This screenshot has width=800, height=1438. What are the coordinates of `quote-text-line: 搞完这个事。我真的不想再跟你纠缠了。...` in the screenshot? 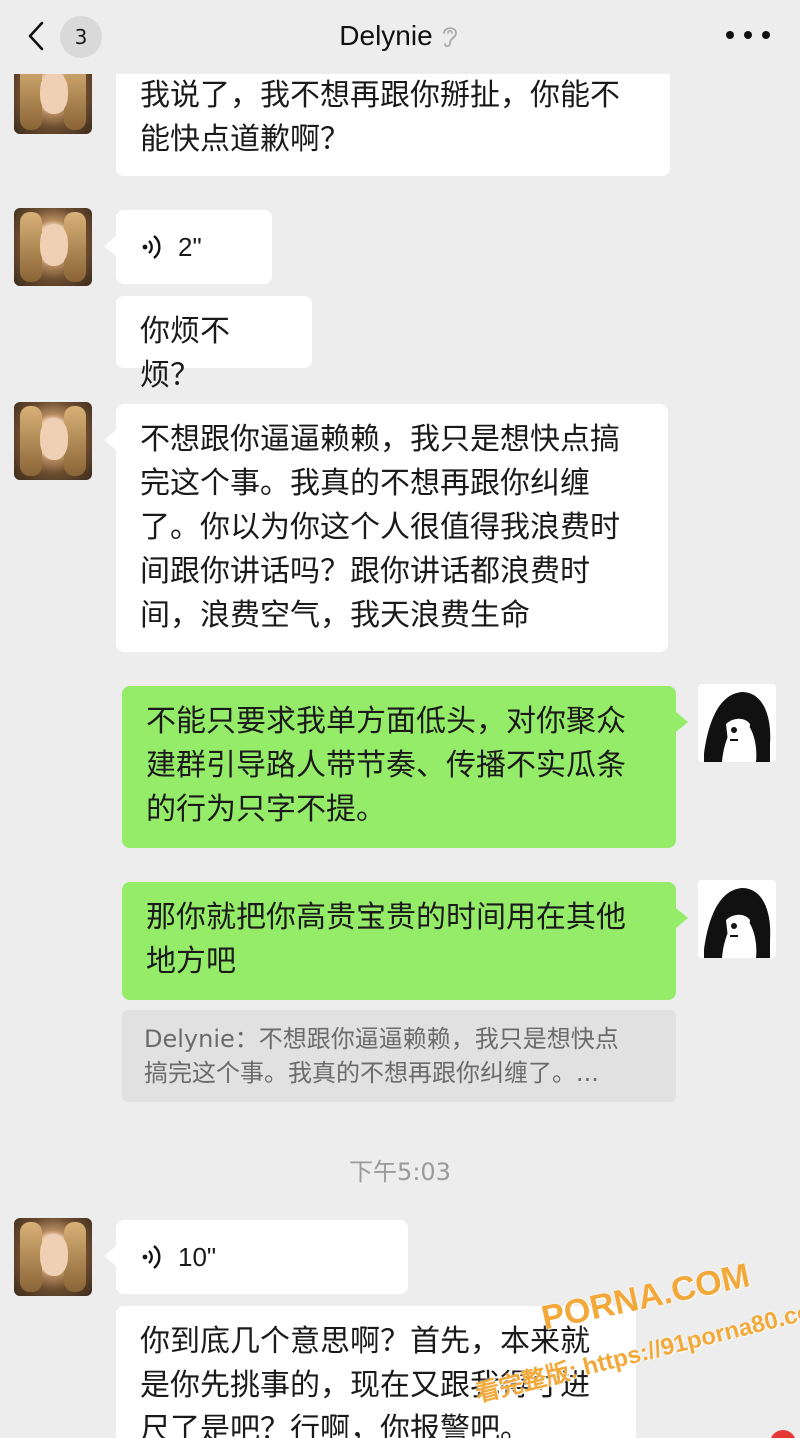 It's located at (371, 1073).